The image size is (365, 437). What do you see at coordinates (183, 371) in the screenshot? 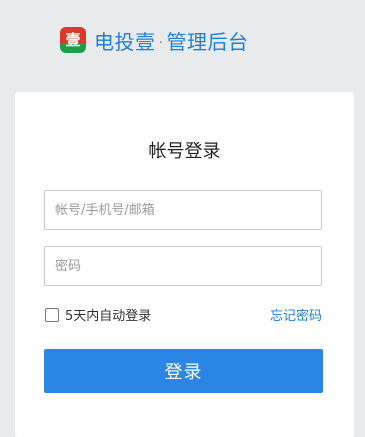
I see `login-button: 登录` at bounding box center [183, 371].